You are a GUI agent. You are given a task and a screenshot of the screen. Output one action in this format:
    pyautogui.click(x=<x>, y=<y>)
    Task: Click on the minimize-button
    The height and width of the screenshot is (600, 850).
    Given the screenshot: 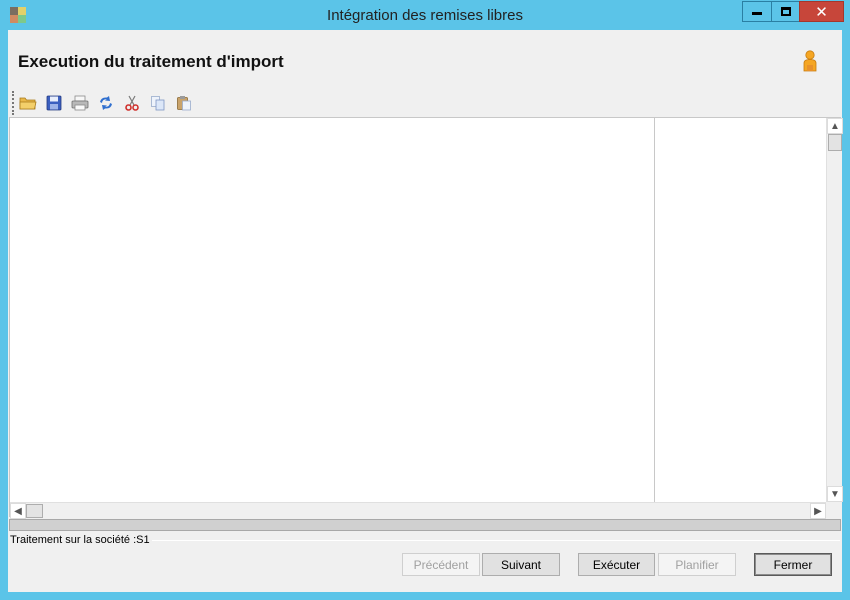 What is the action you would take?
    pyautogui.click(x=757, y=11)
    